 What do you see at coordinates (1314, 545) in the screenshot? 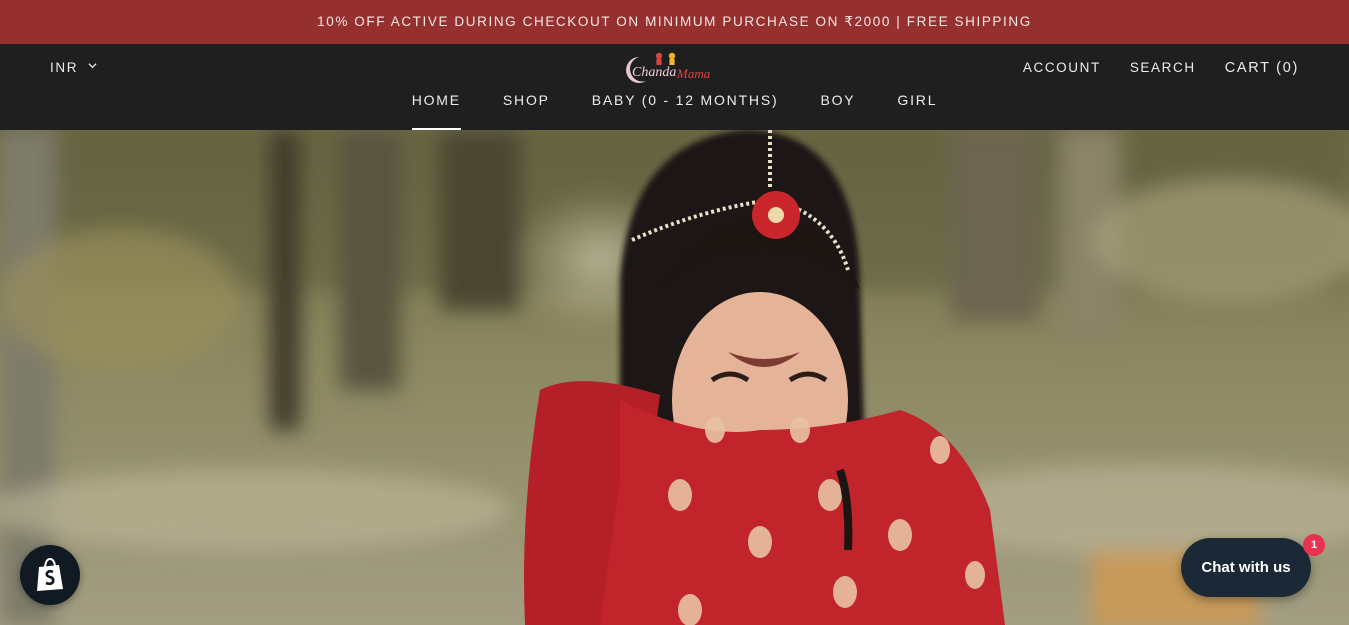
I see `chat-notification-badge: 1` at bounding box center [1314, 545].